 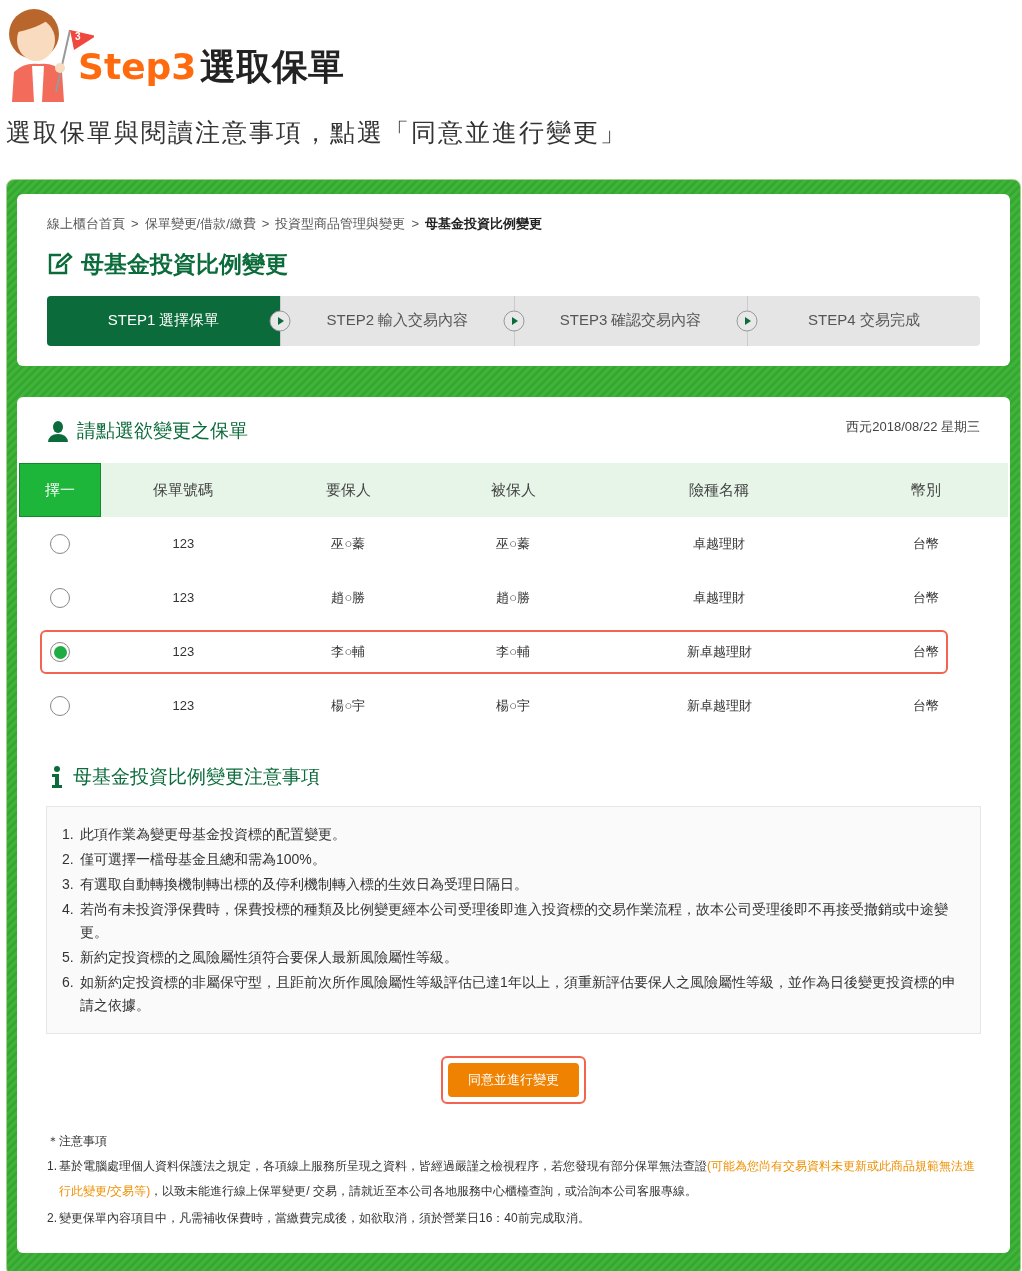 I want to click on column-header: 險種名稱, so click(x=719, y=489).